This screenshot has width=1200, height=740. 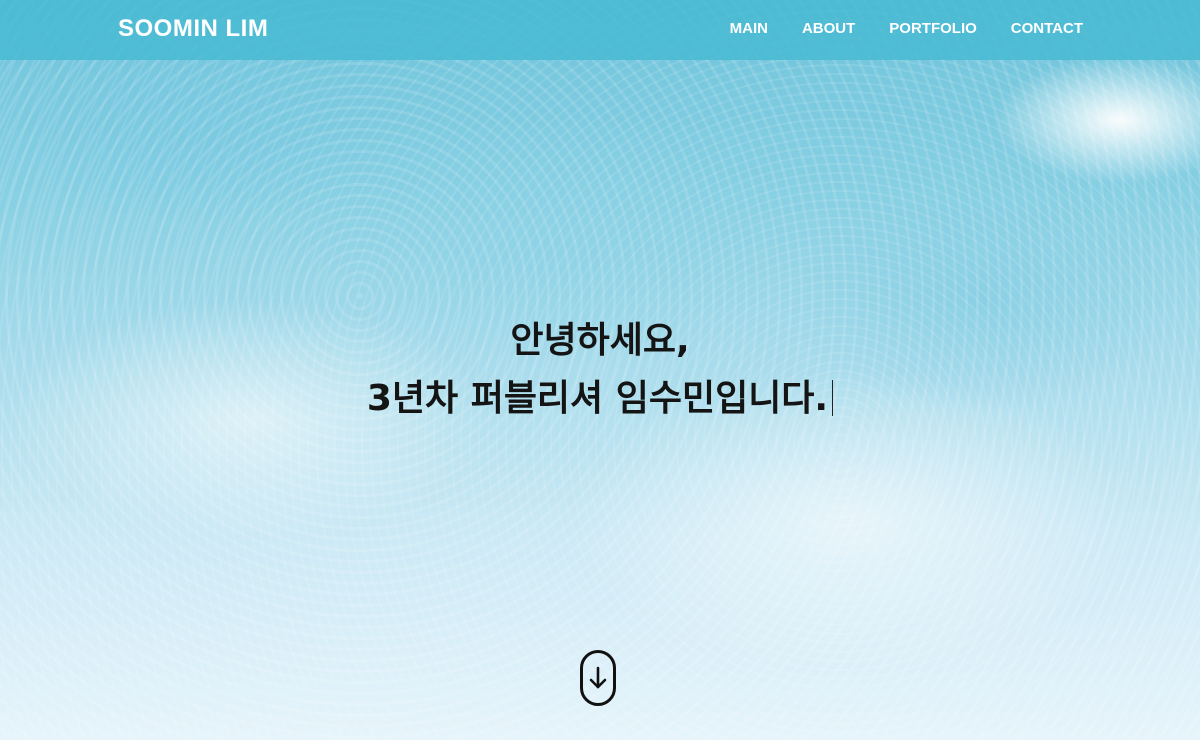 What do you see at coordinates (828, 28) in the screenshot?
I see `nav-about: ABOUT` at bounding box center [828, 28].